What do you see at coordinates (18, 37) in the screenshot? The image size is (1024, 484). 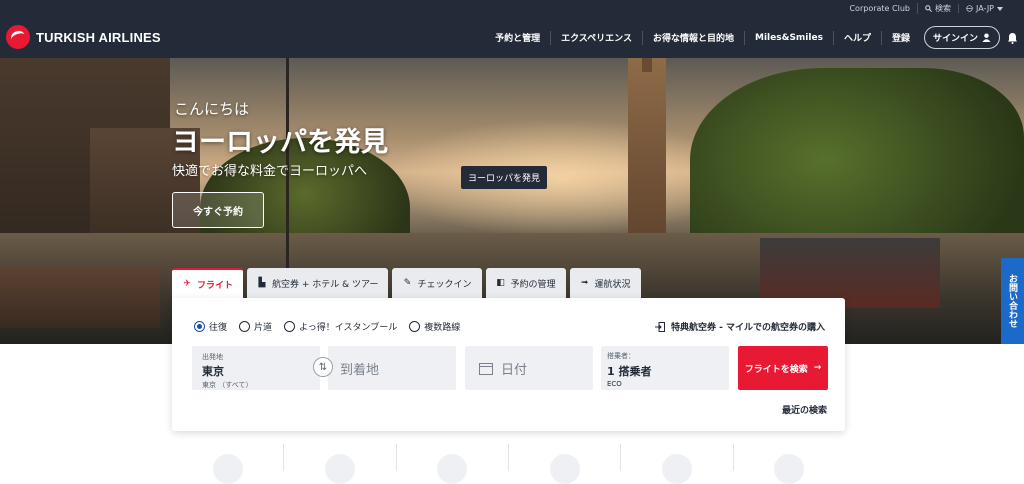 I see `logo-icon` at bounding box center [18, 37].